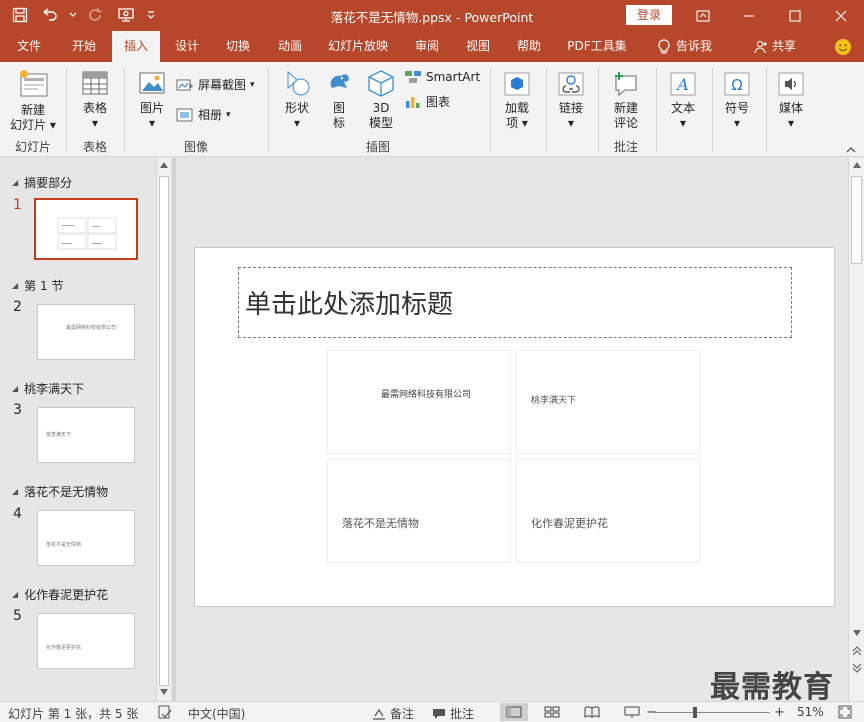 This screenshot has width=864, height=722. What do you see at coordinates (42, 182) in the screenshot?
I see `section-header: ◢ 摘要部分` at bounding box center [42, 182].